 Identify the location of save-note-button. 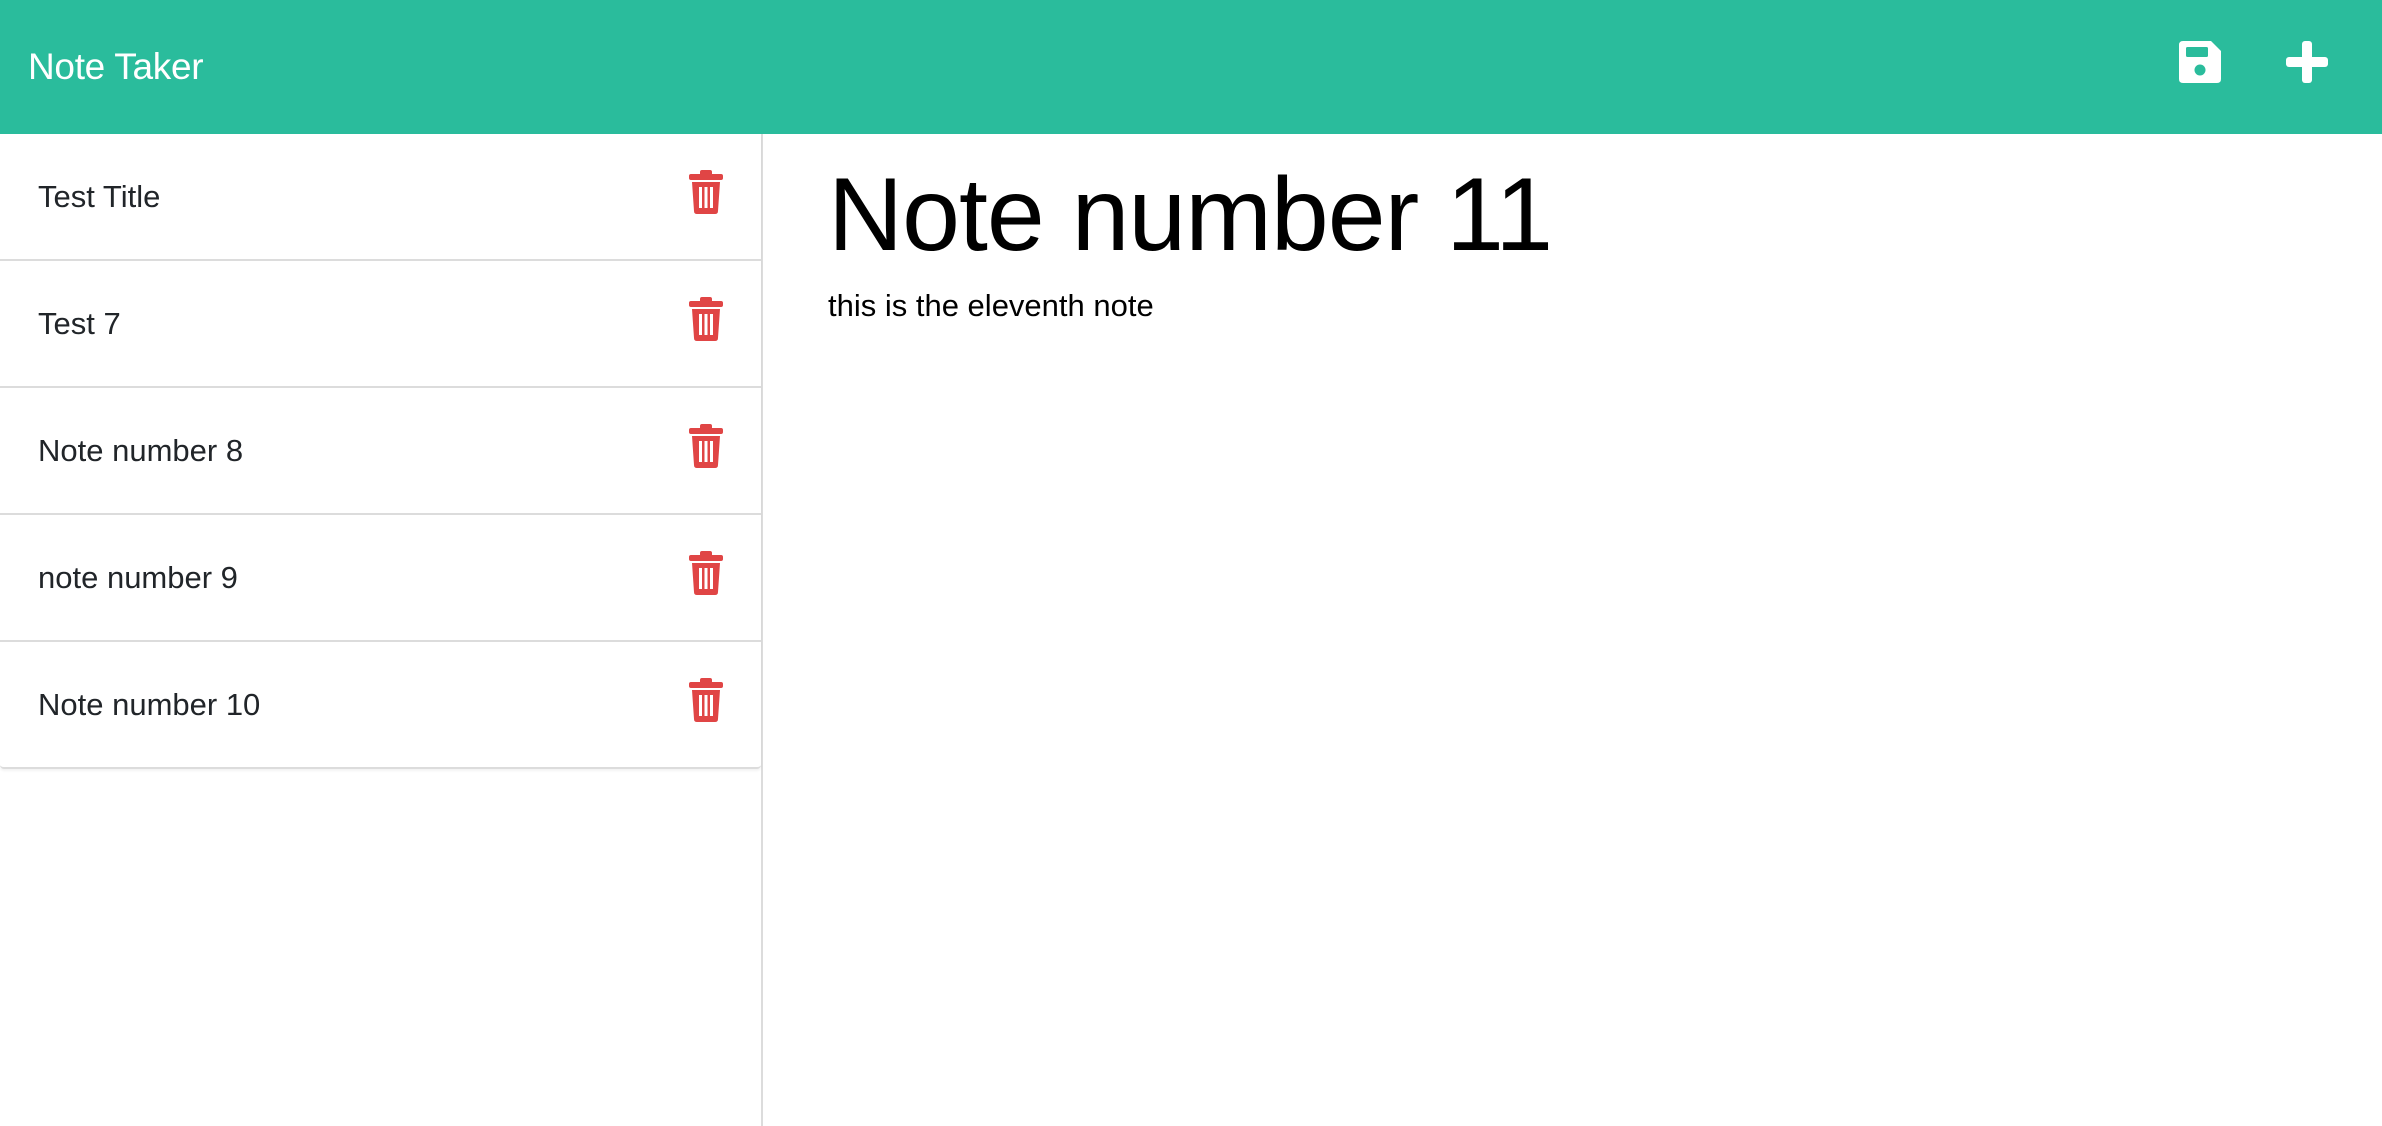
(2200, 62).